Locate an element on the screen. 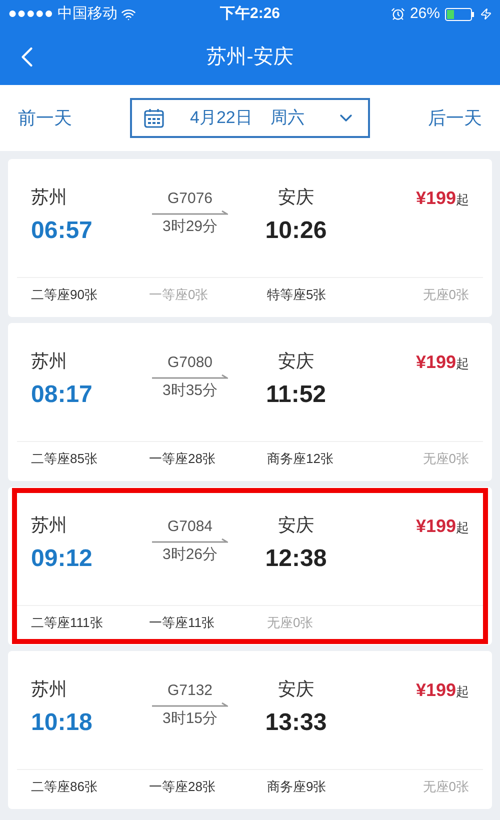 This screenshot has height=820, width=500. duration: 3时35分 is located at coordinates (190, 391).